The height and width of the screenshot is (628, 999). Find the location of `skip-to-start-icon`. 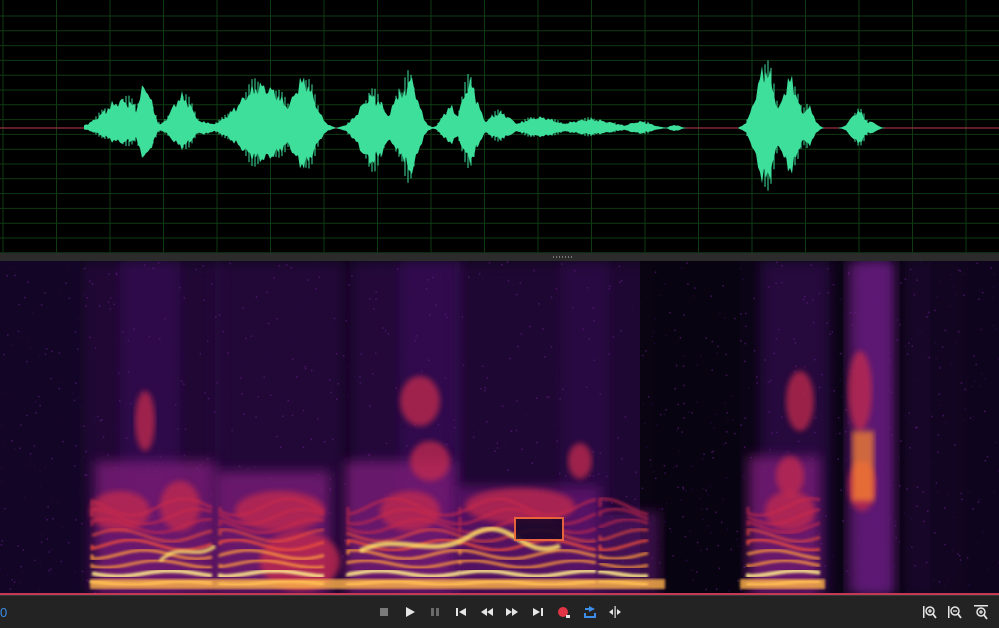

skip-to-start-icon is located at coordinates (461, 612).